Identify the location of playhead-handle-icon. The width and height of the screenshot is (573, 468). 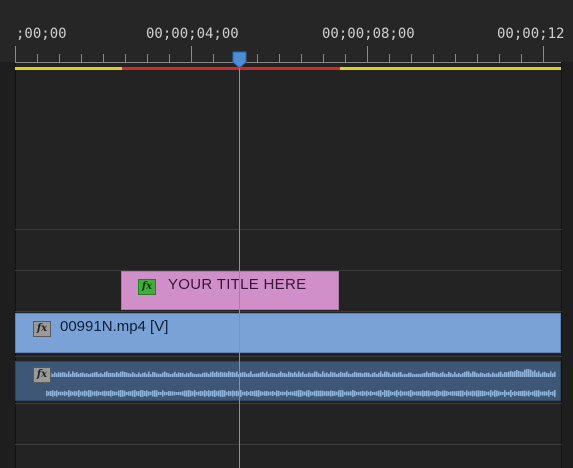
(239, 60).